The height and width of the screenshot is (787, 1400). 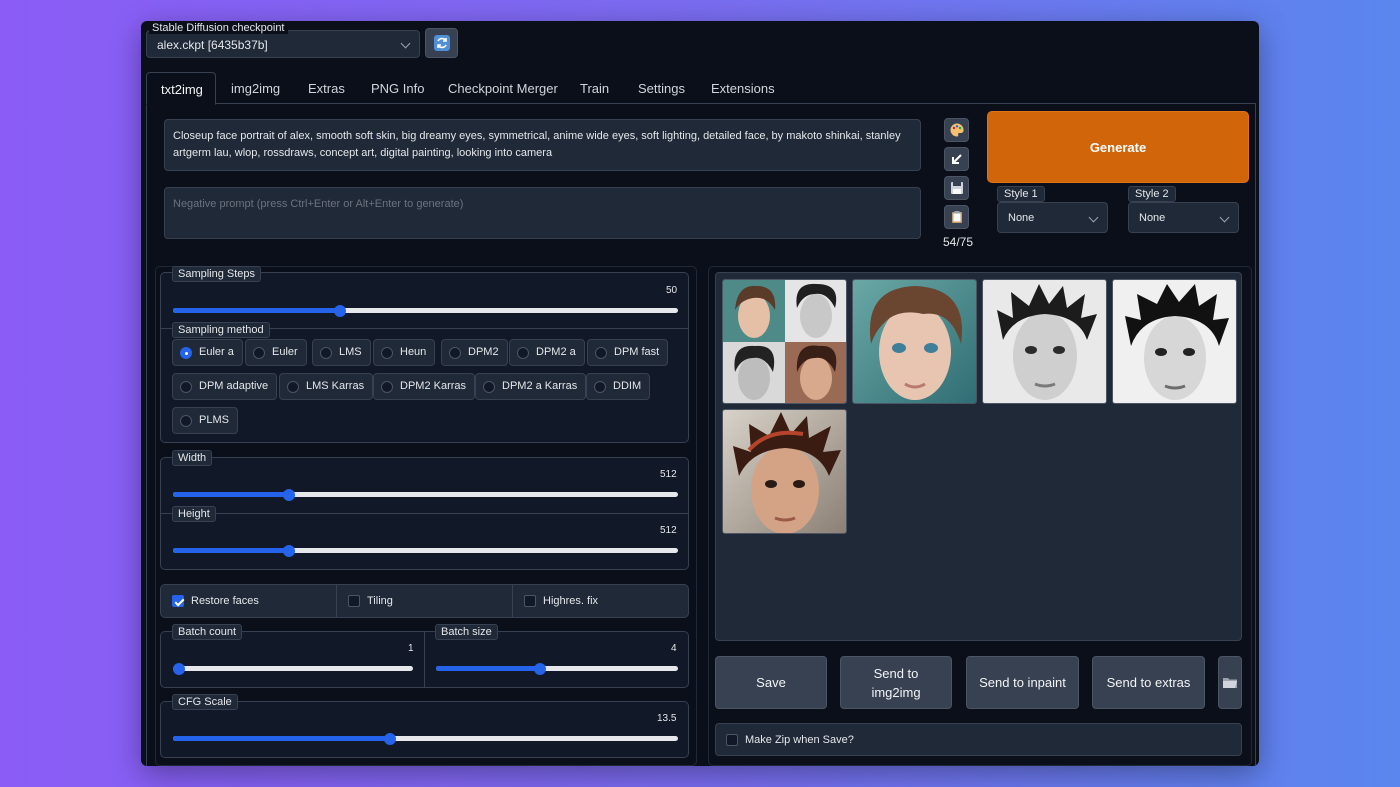 I want to click on sampler-dpm-adaptive: DPM adaptive, so click(x=225, y=386).